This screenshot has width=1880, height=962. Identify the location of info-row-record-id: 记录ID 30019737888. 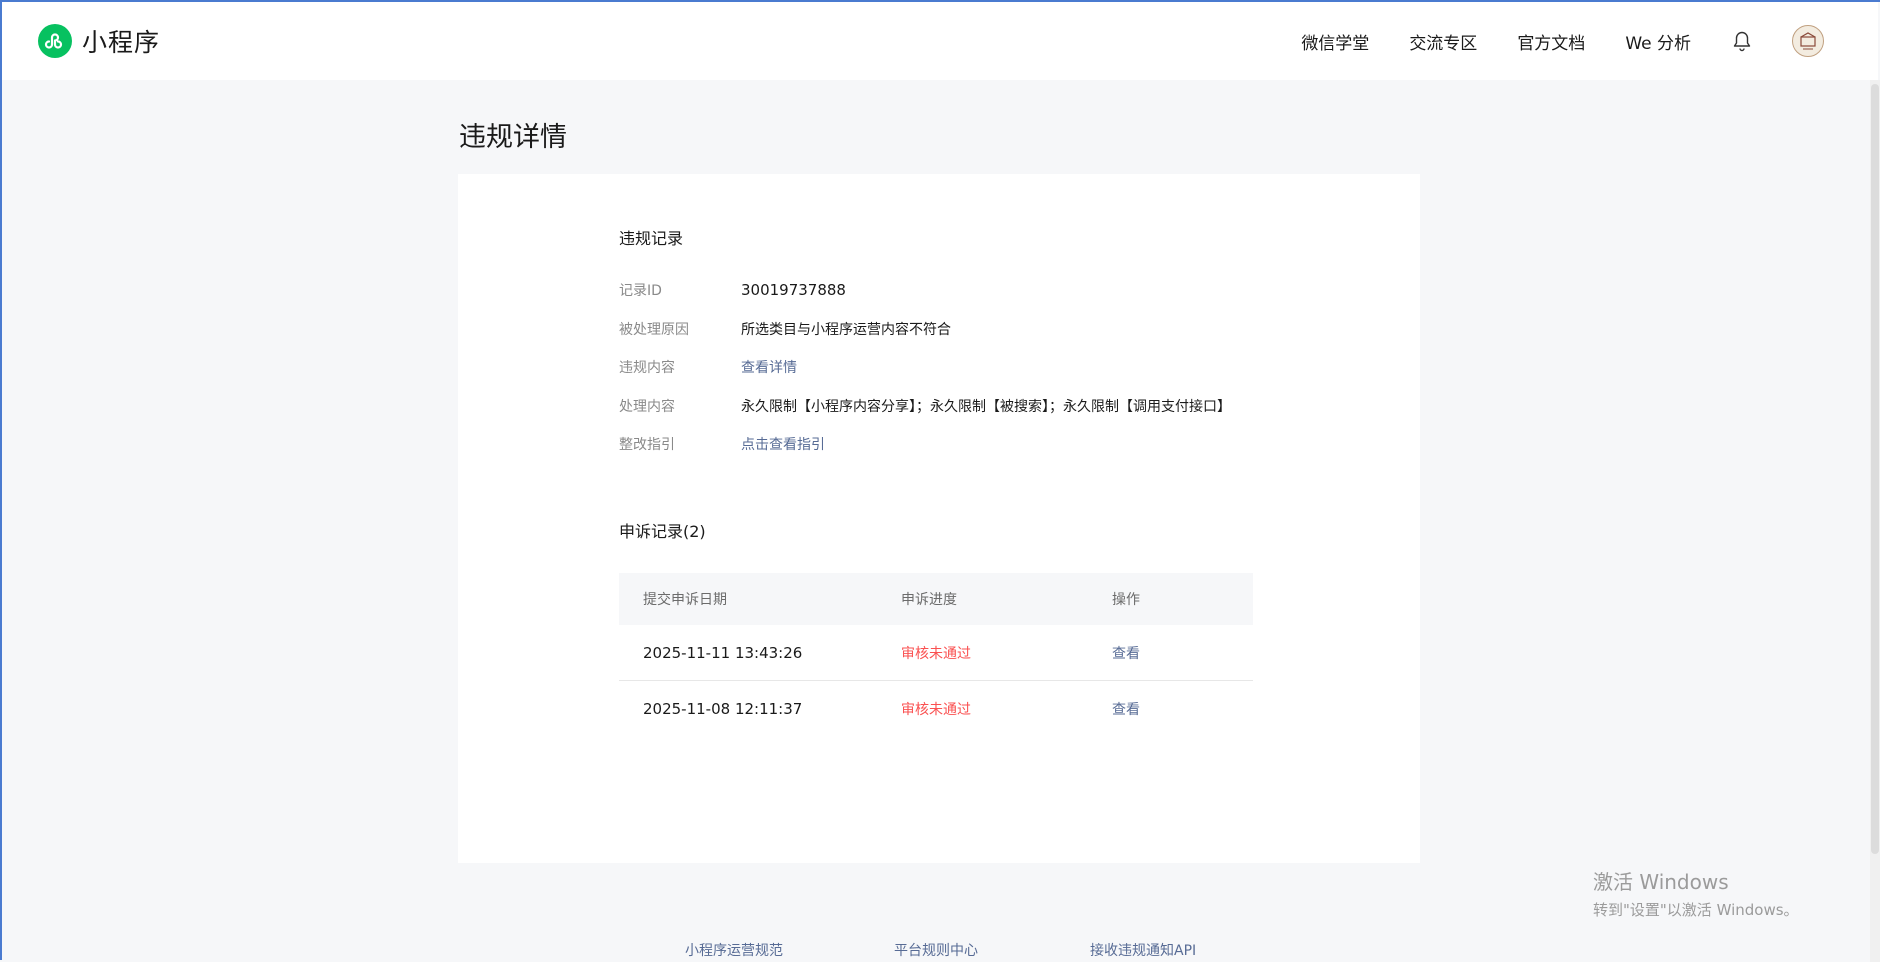
(732, 290).